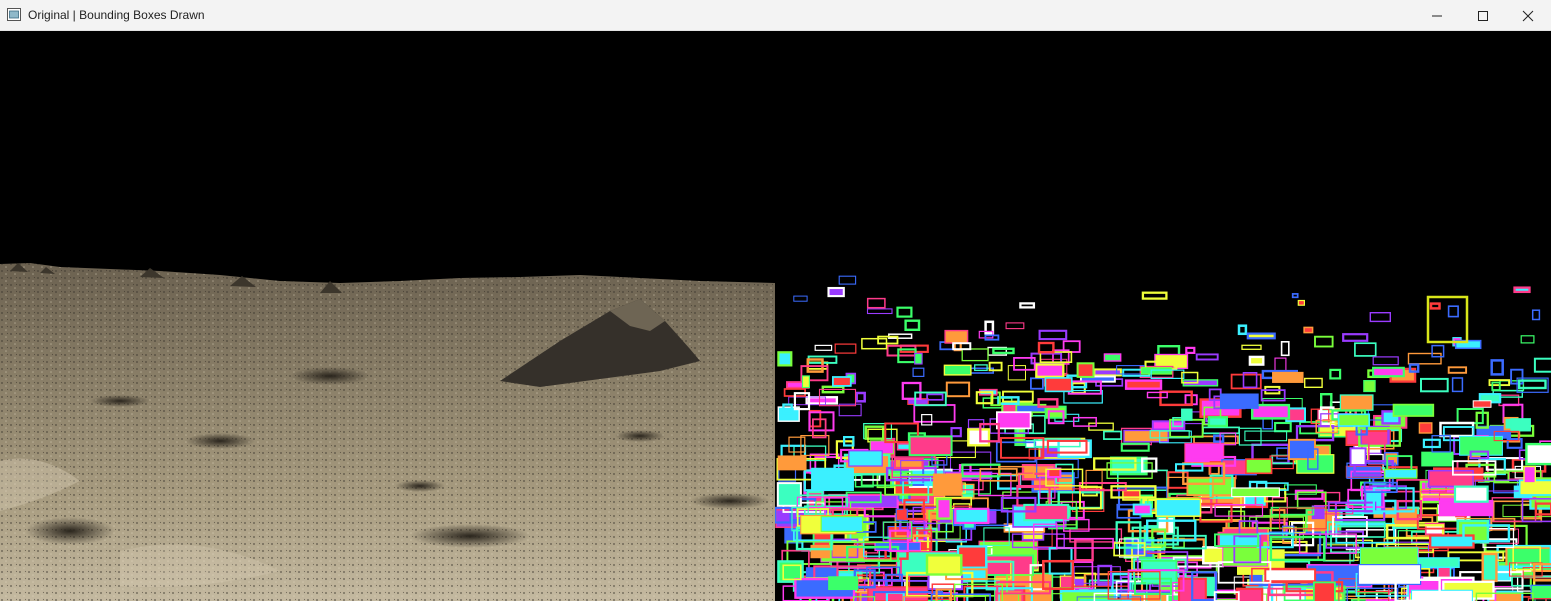  I want to click on close-icon, so click(1528, 15).